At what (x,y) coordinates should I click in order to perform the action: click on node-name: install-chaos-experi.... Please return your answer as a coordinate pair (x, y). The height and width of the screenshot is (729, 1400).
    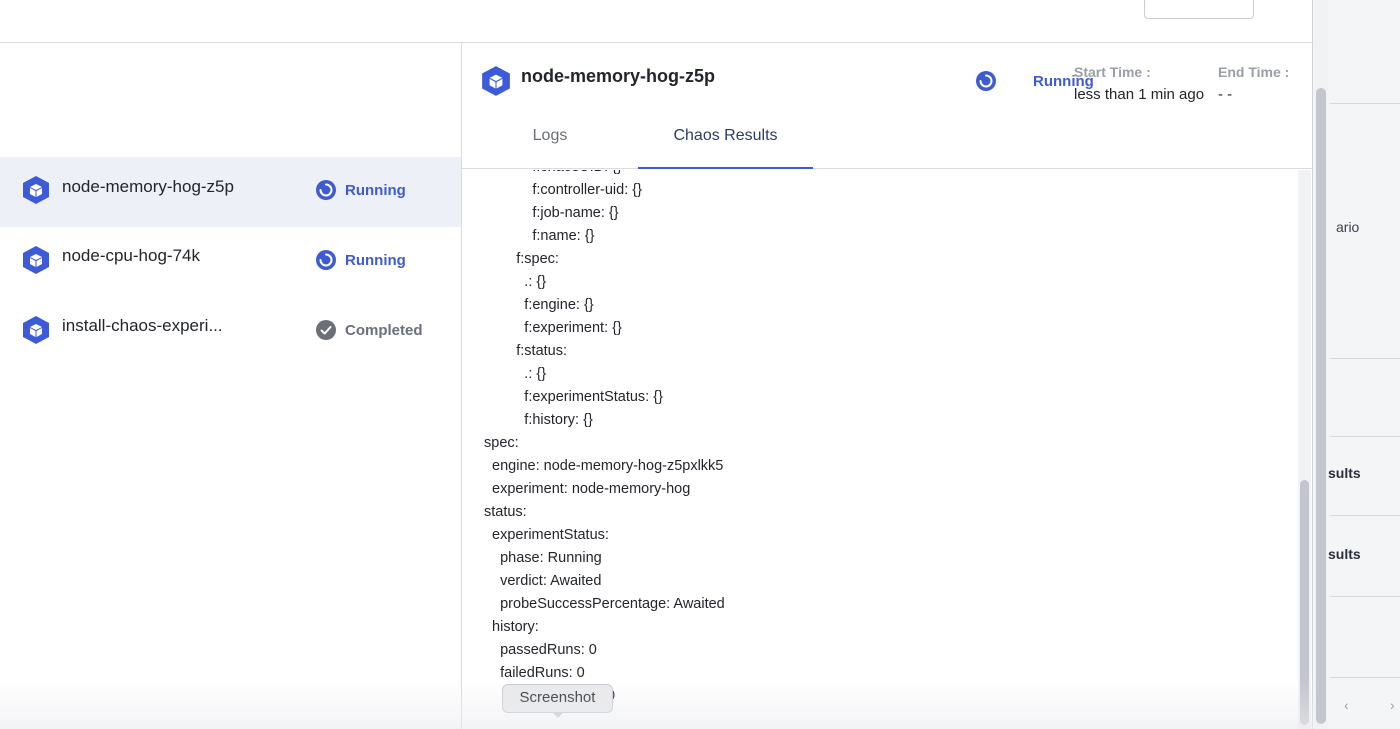
    Looking at the image, I should click on (142, 325).